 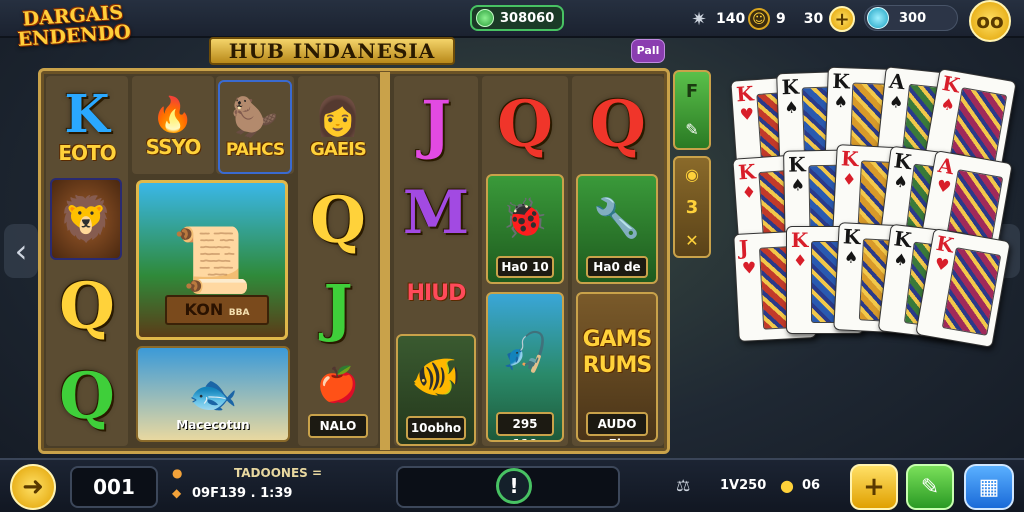 I want to click on reel-symbol-lion: 🦁, so click(x=86, y=219).